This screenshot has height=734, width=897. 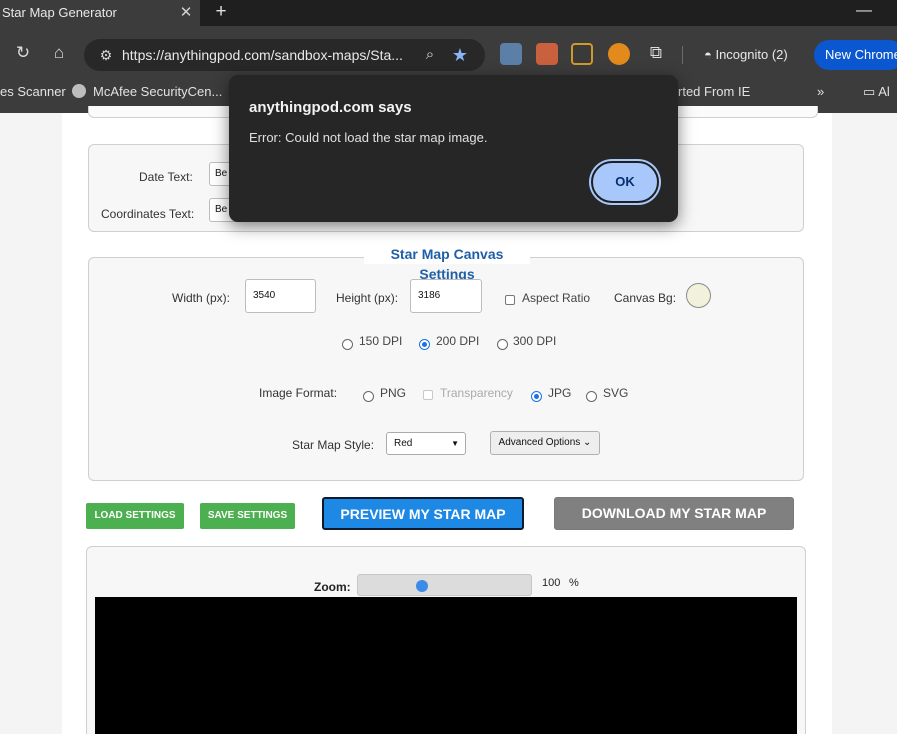 I want to click on dpi-300-label: 300 DPI, so click(x=535, y=341).